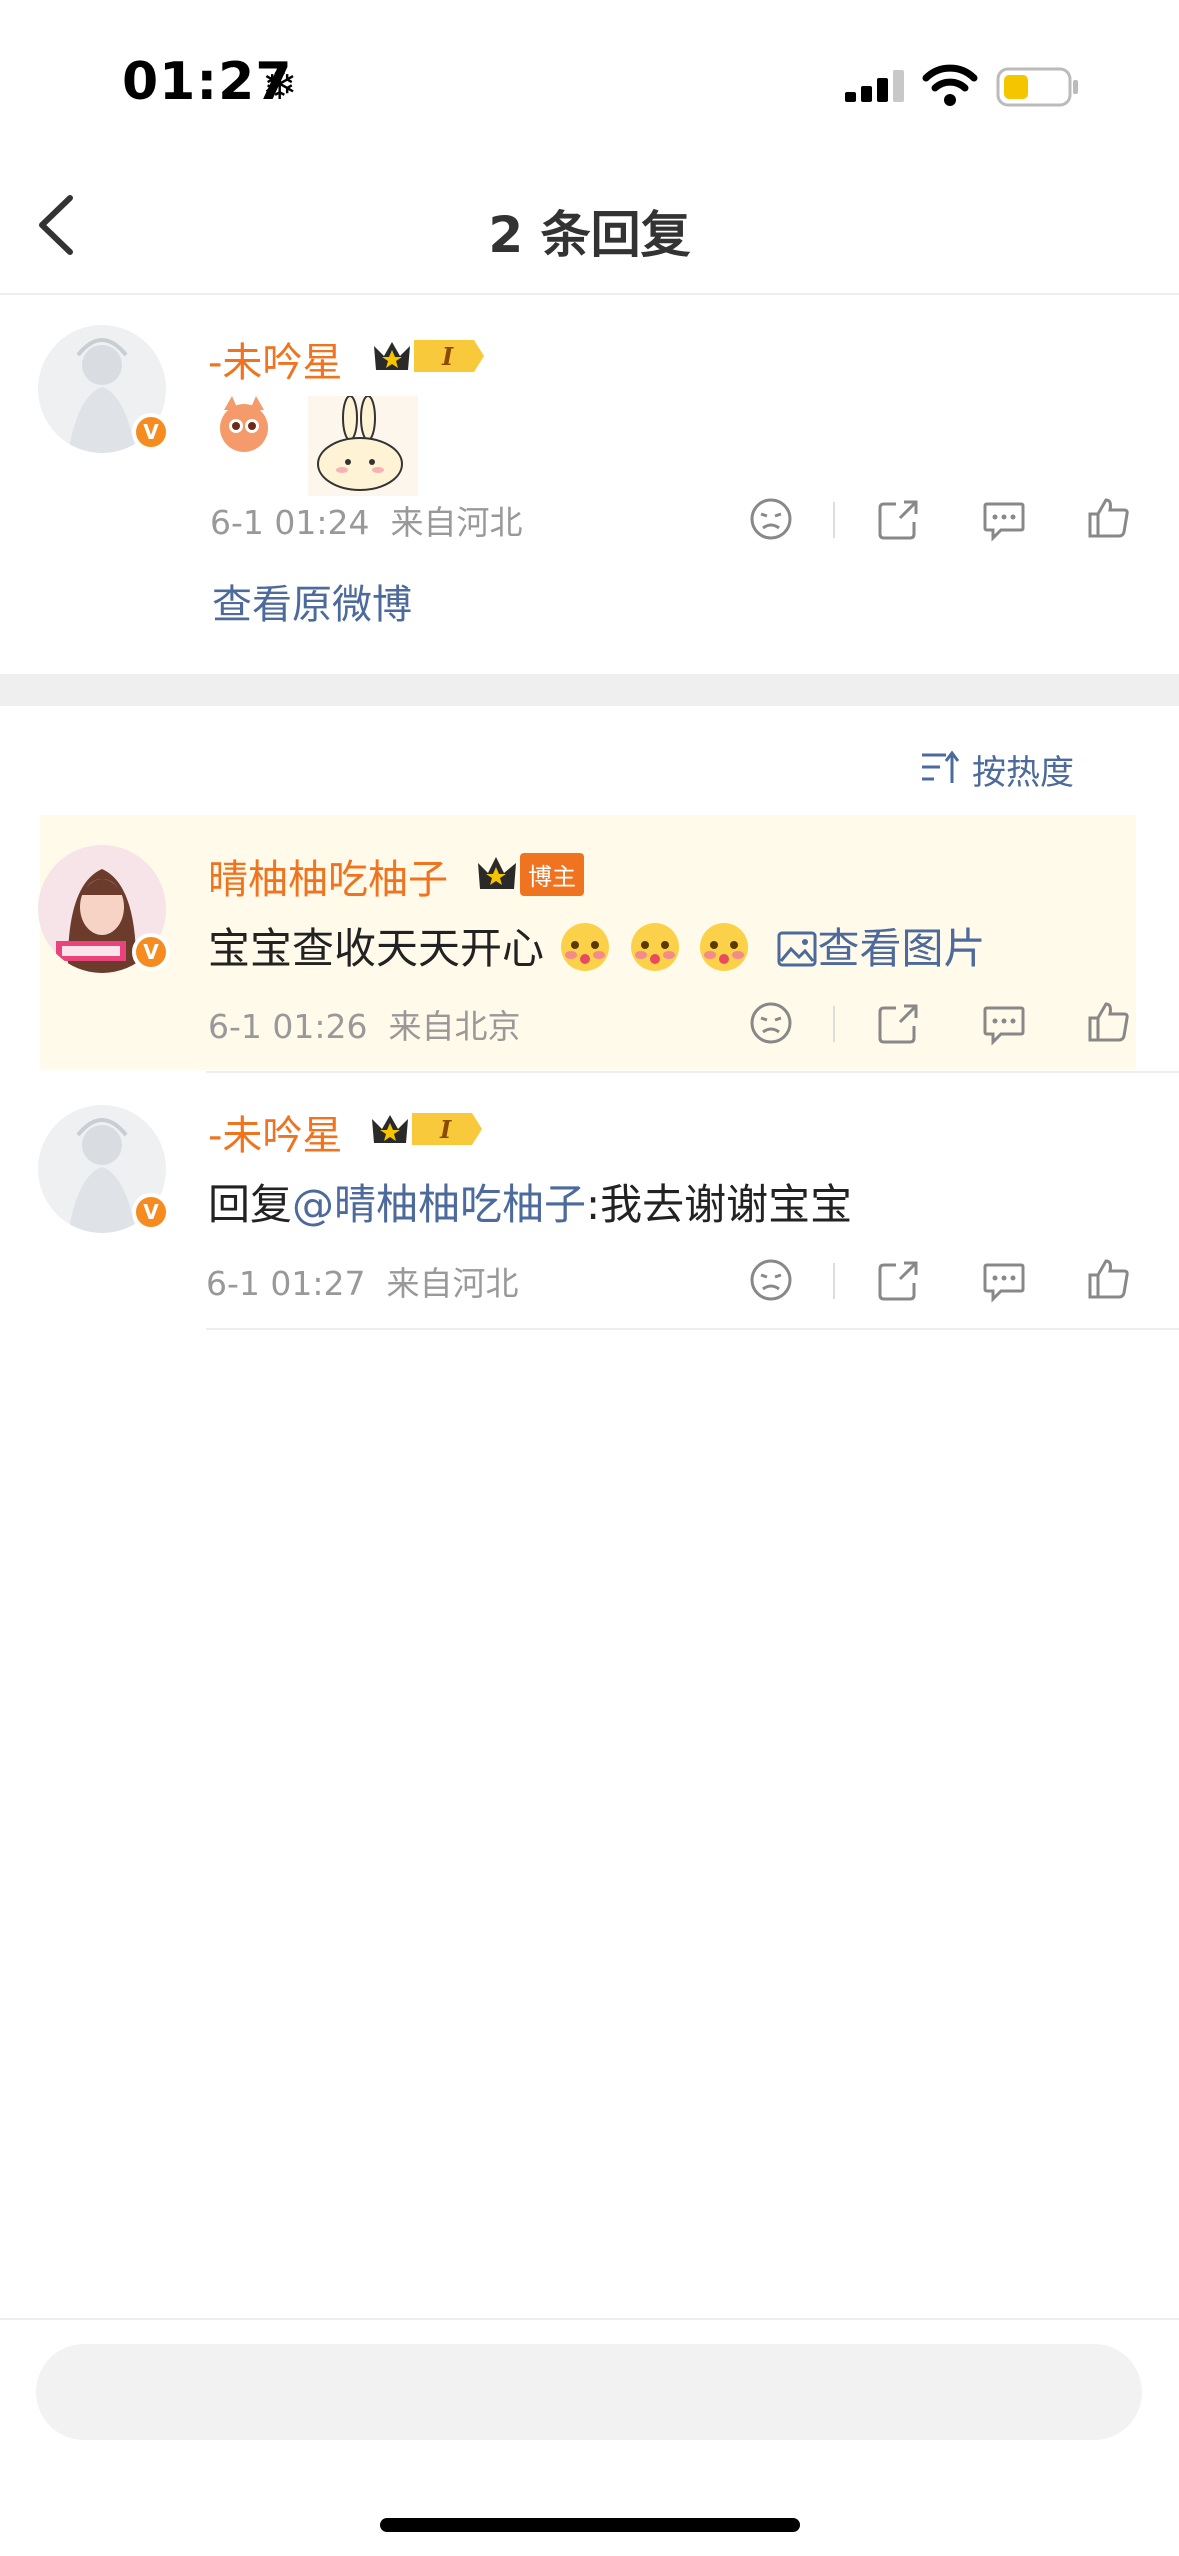 The width and height of the screenshot is (1179, 2556). I want to click on status-bar: 01:27 ❄, so click(589, 75).